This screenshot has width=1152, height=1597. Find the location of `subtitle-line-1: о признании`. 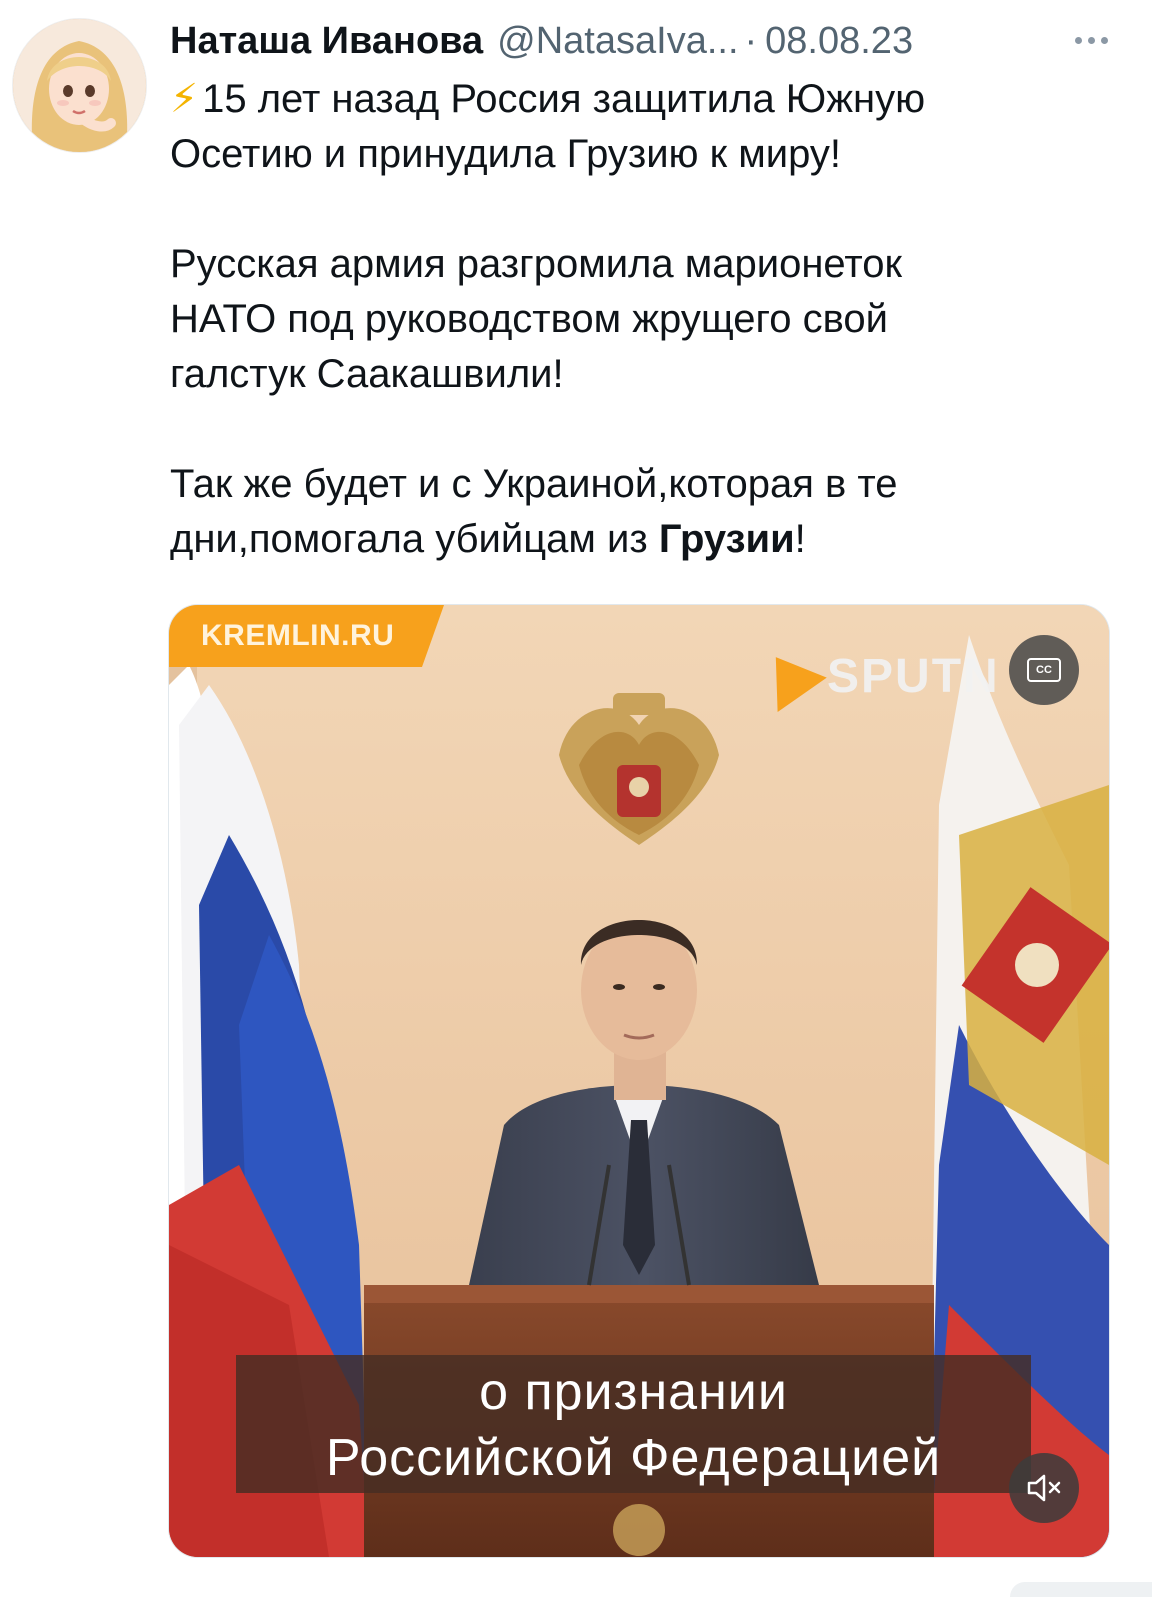

subtitle-line-1: о признании is located at coordinates (633, 1392).